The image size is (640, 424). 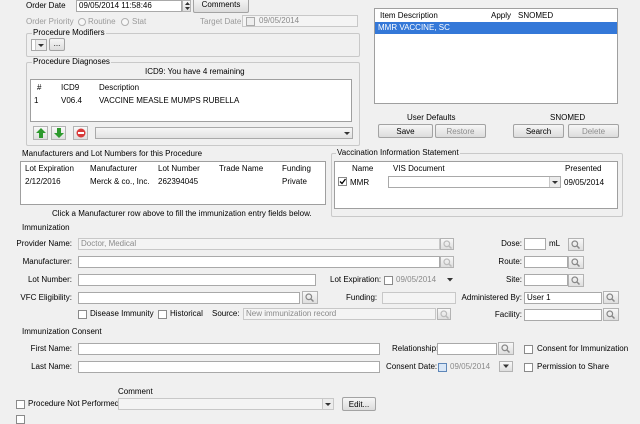 I want to click on vfc-eligibility-input, so click(x=189, y=298).